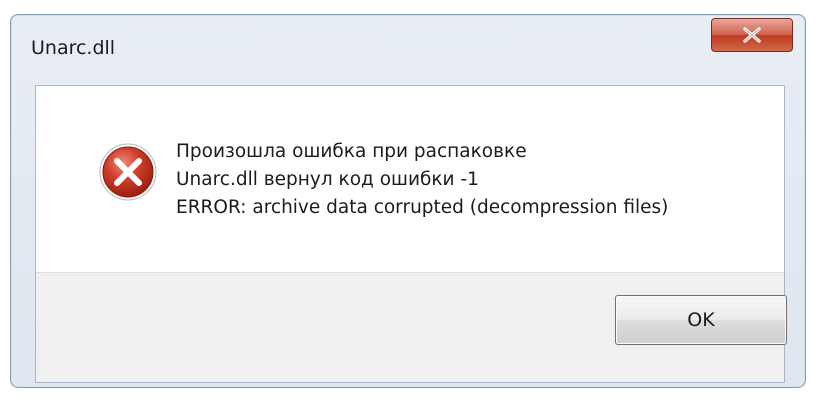 Image resolution: width=828 pixels, height=402 pixels. I want to click on ok-button: OK, so click(701, 320).